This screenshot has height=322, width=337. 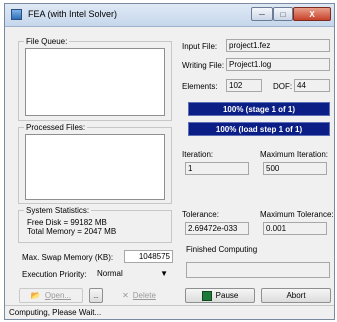 I want to click on finished-computing-bar, so click(x=258, y=270).